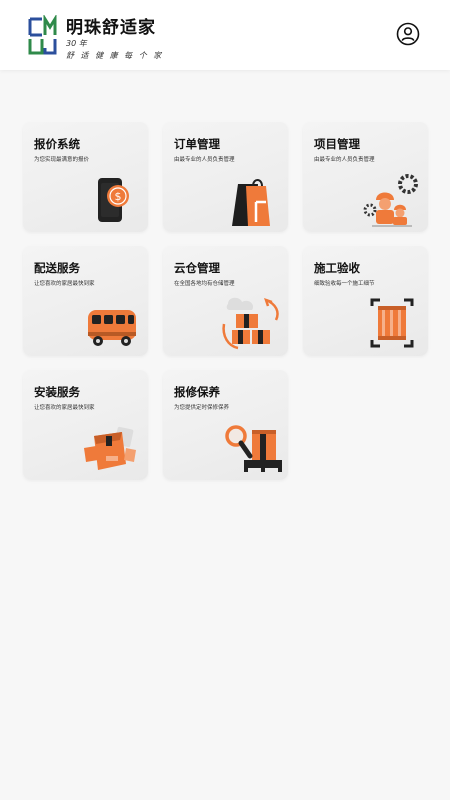 This screenshot has width=450, height=800. What do you see at coordinates (204, 284) in the screenshot?
I see `card-desc: 在全国各地均有仓储管理` at bounding box center [204, 284].